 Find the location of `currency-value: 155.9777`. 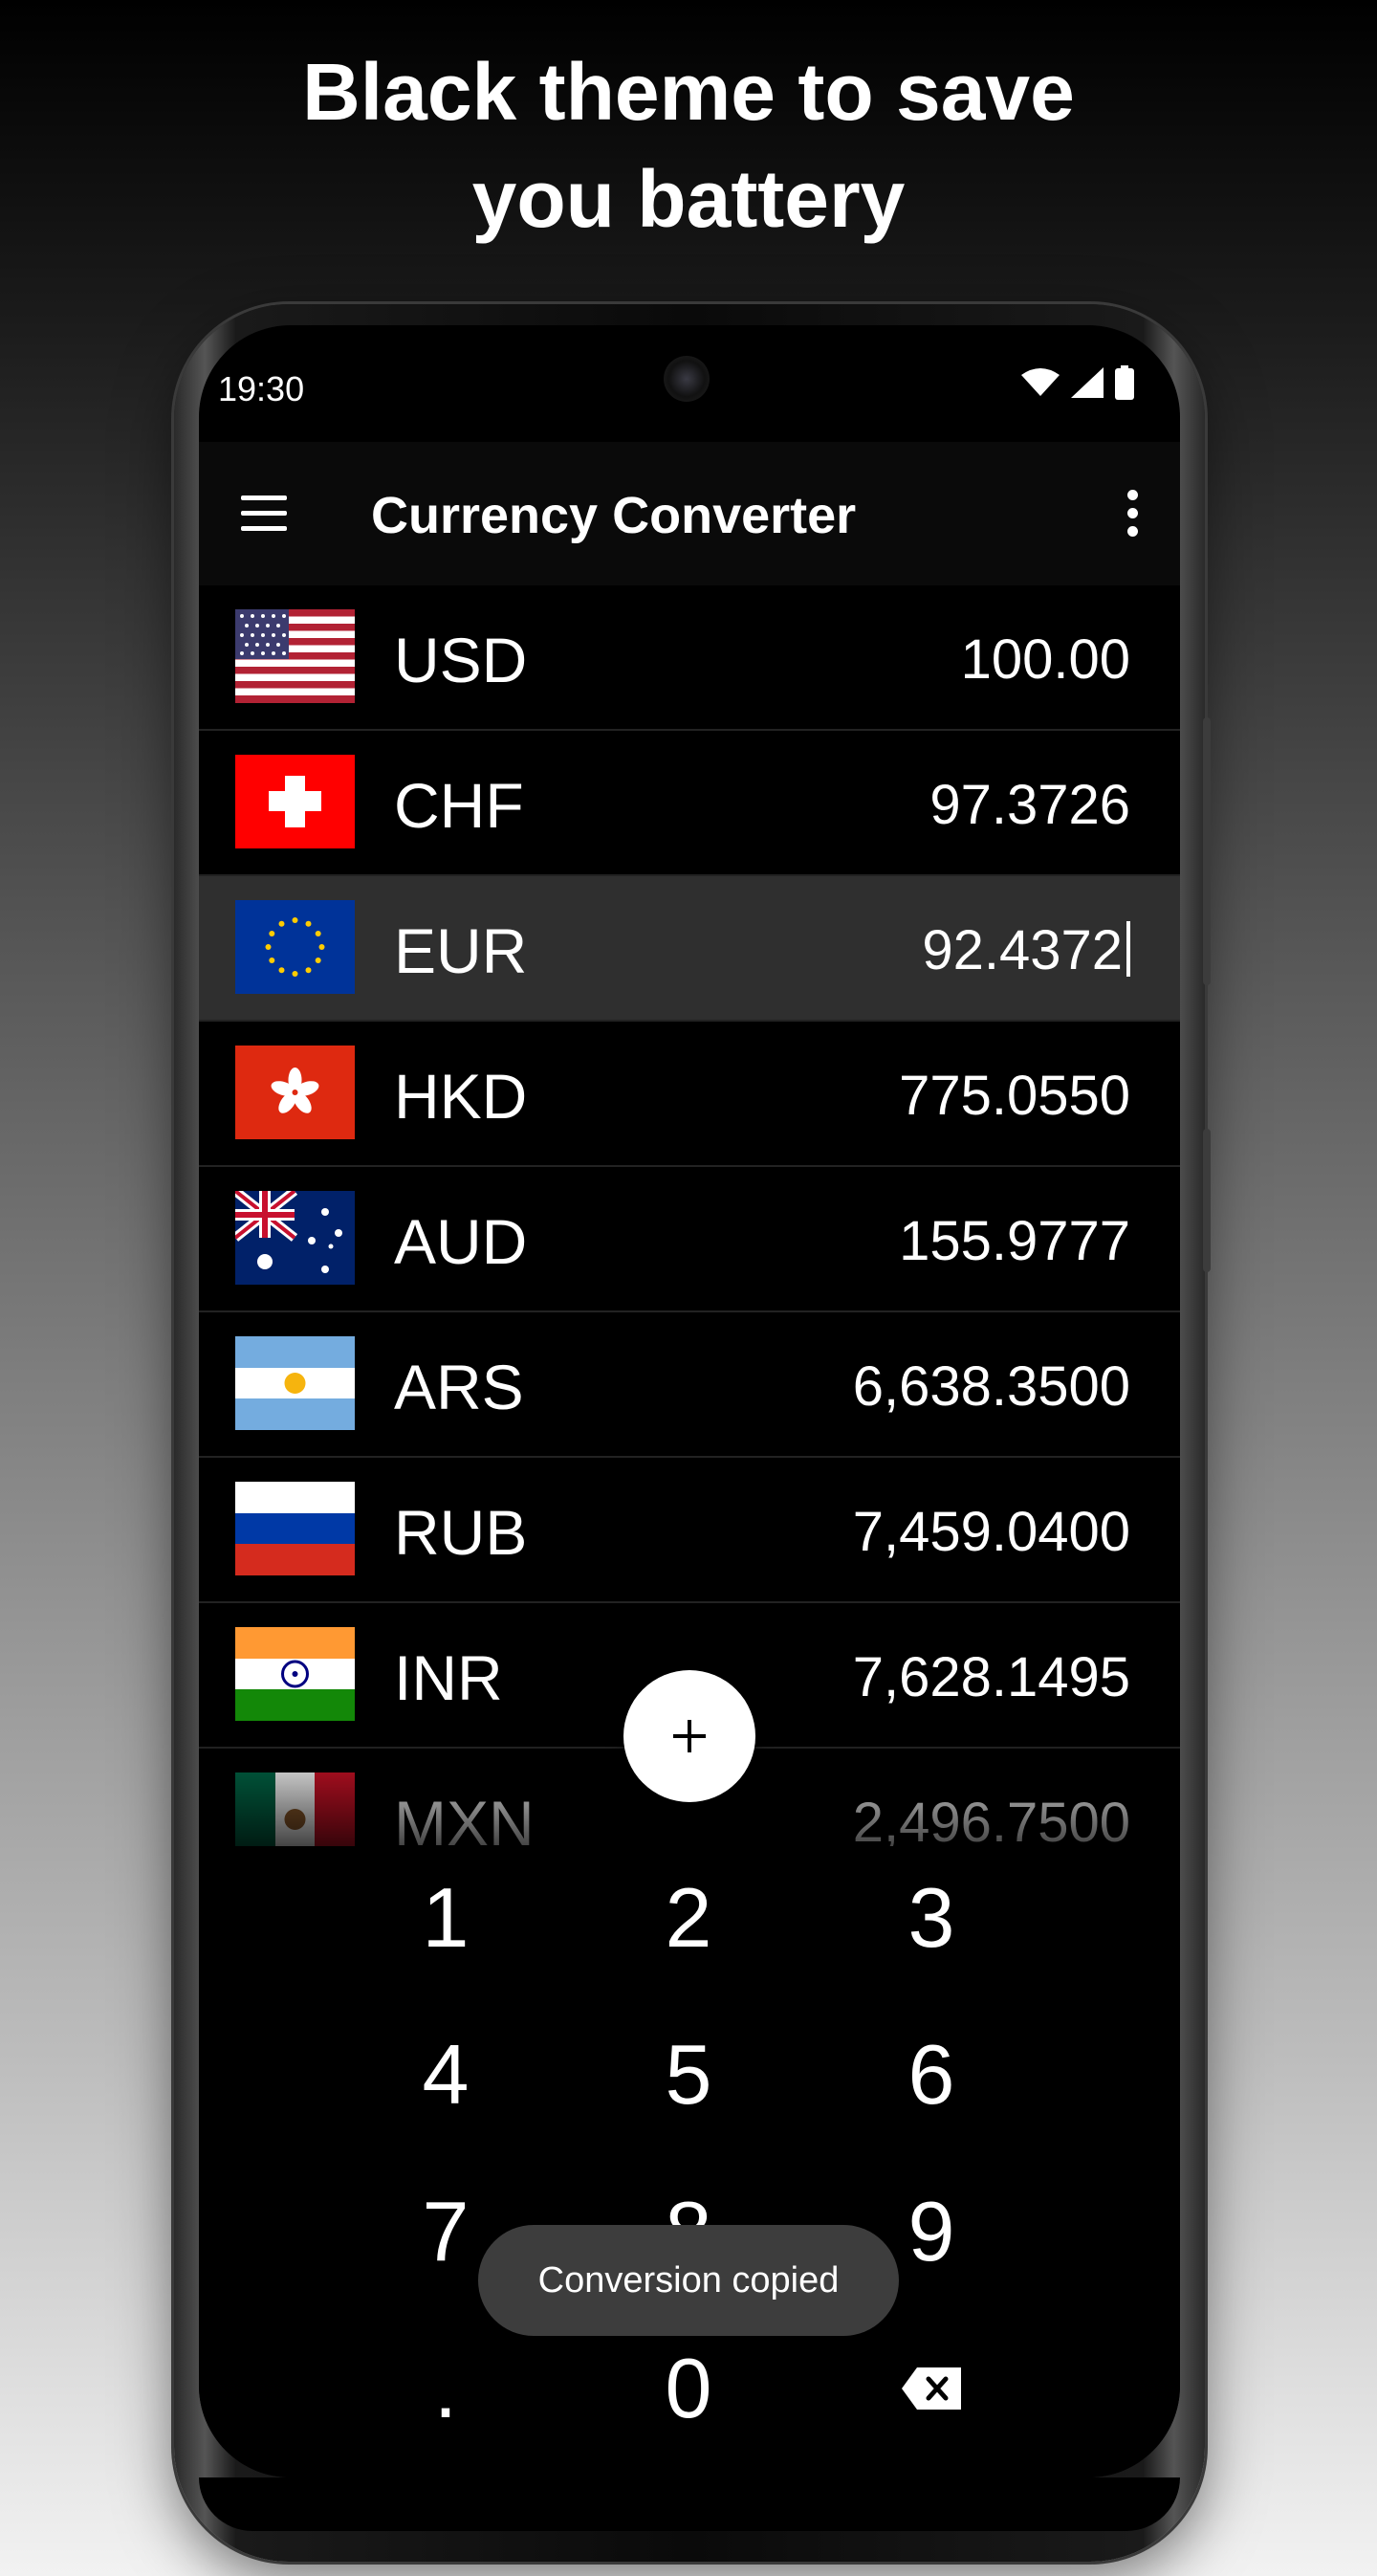

currency-value: 155.9777 is located at coordinates (1015, 1241).